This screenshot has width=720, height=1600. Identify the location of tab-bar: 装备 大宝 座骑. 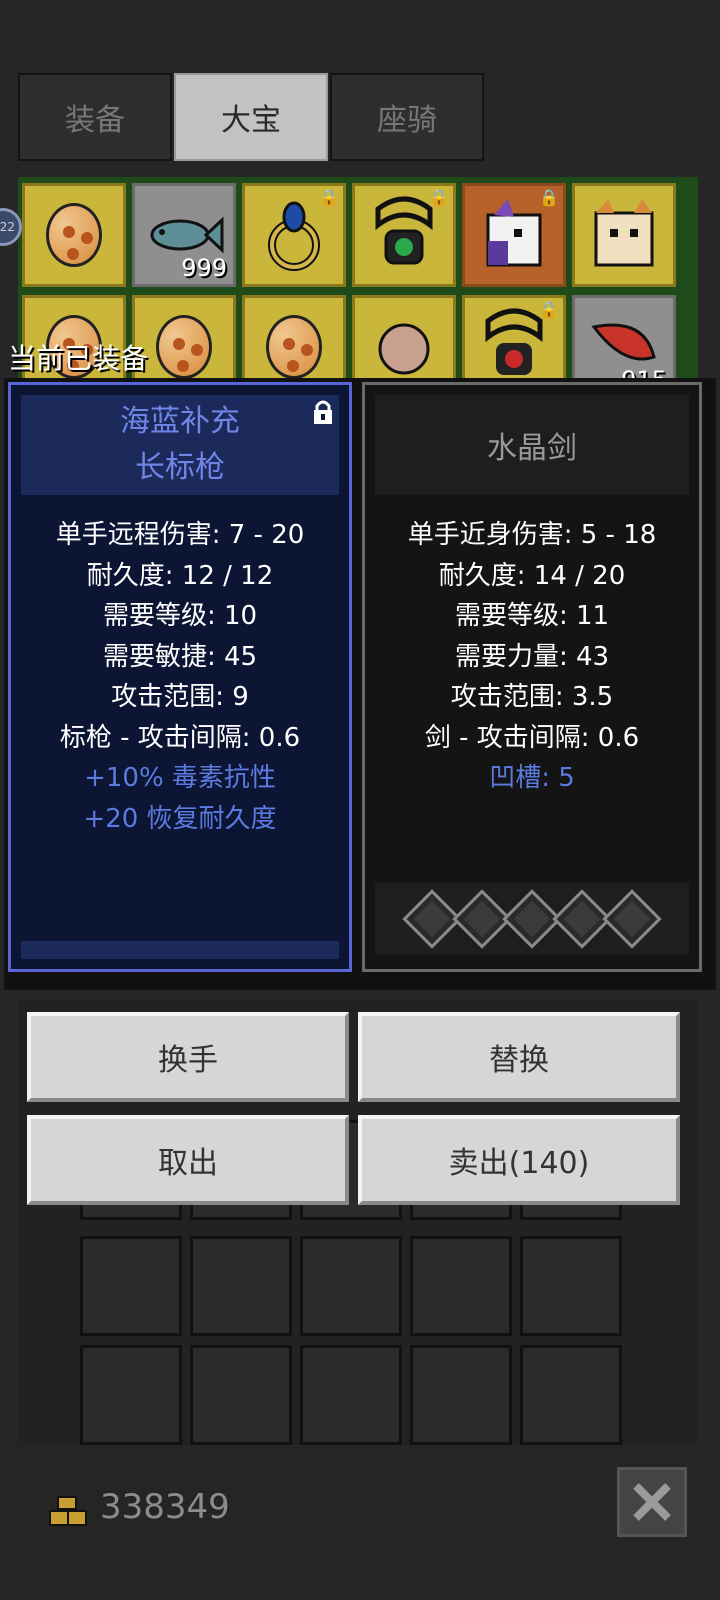
(251, 117).